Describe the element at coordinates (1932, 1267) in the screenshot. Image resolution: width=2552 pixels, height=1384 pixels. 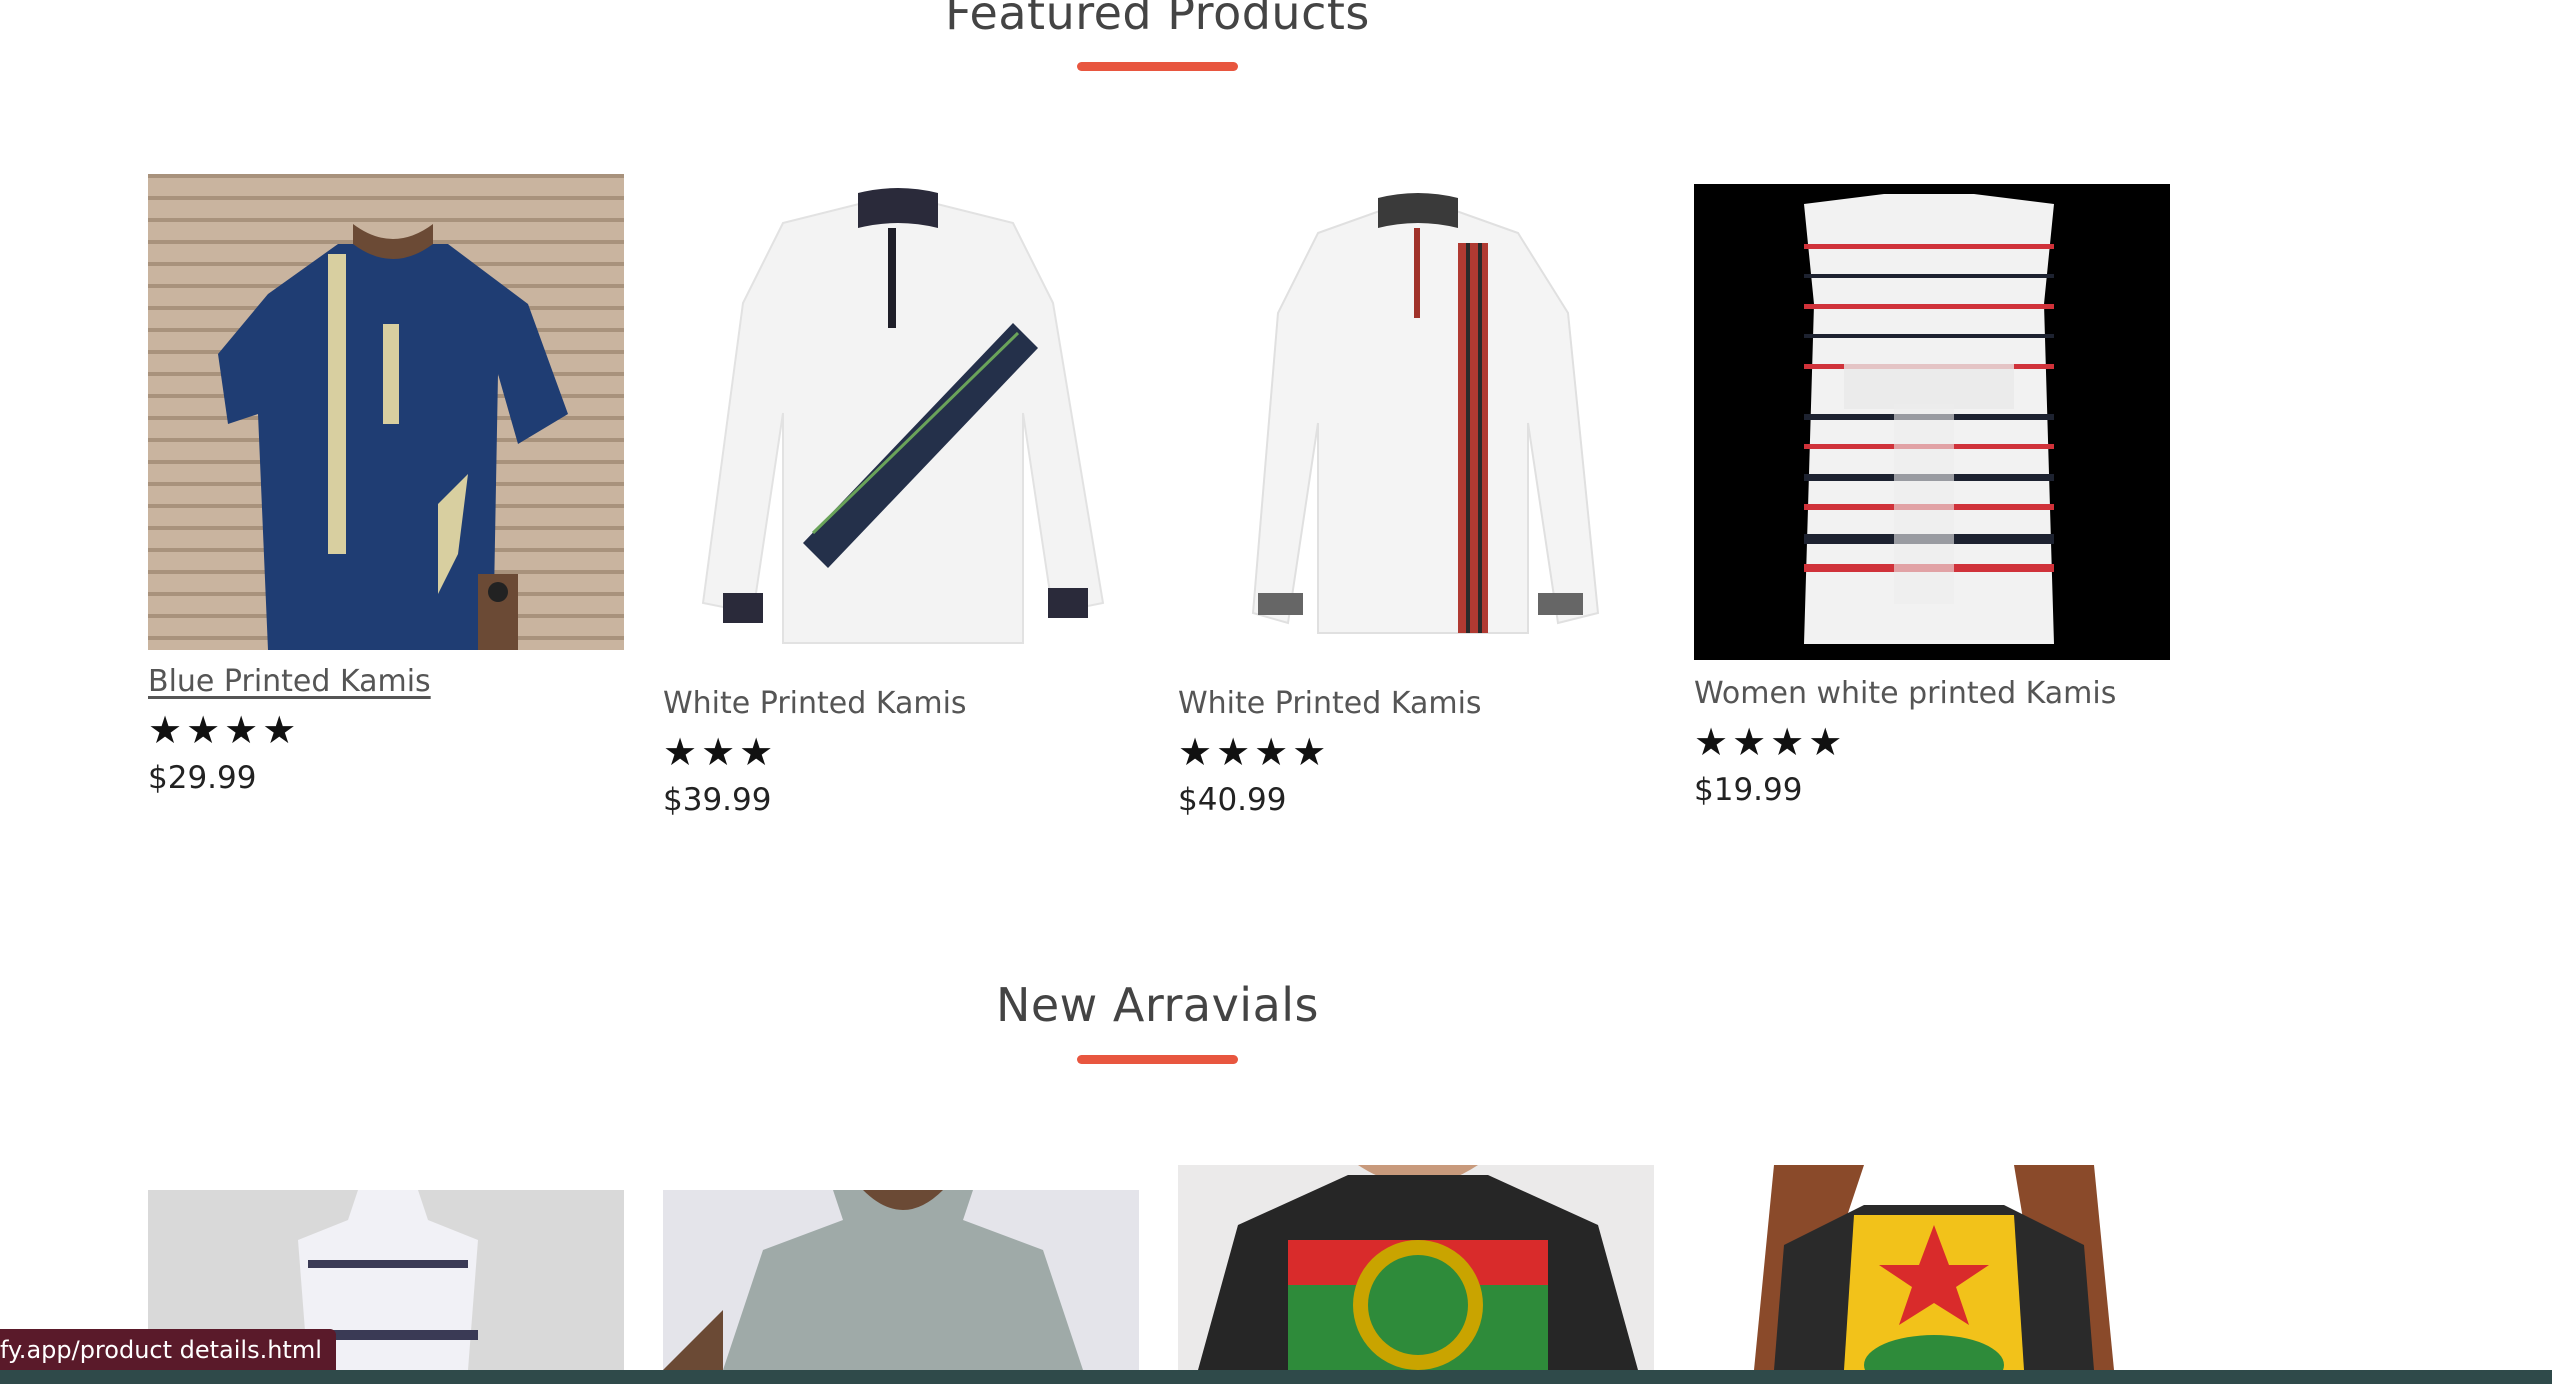
I see `product-image-raglan-tshirt` at that location.